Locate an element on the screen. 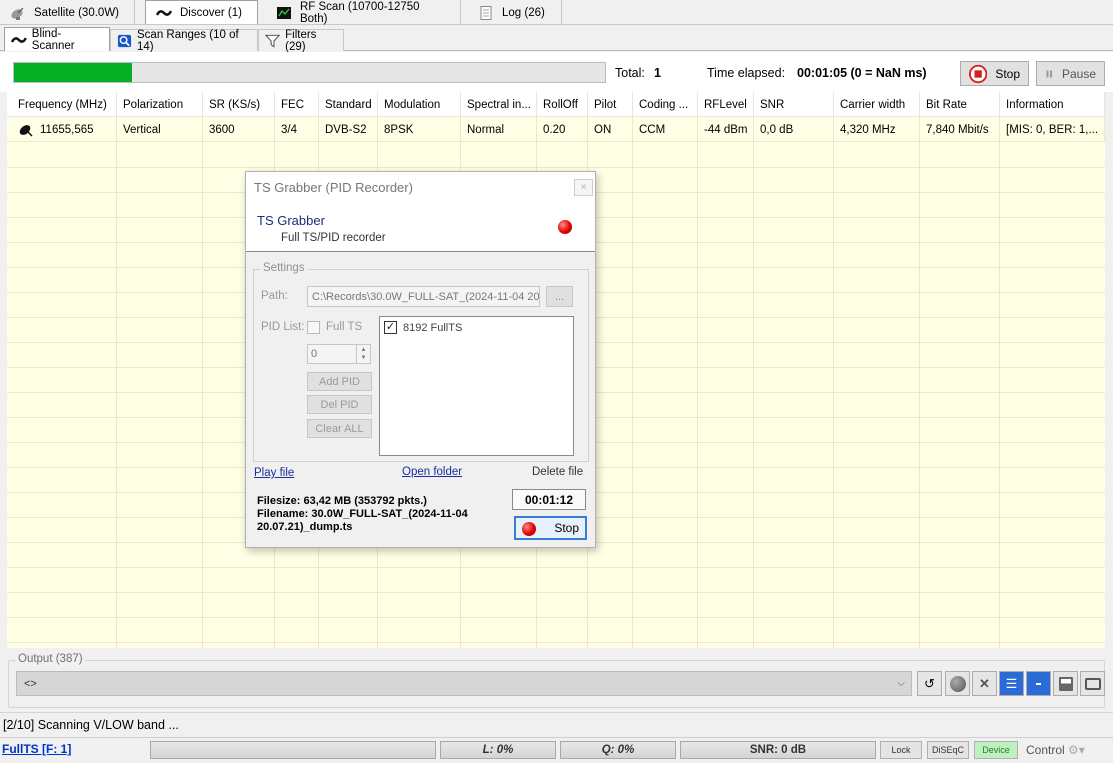  play-file-link: Play file is located at coordinates (274, 473).